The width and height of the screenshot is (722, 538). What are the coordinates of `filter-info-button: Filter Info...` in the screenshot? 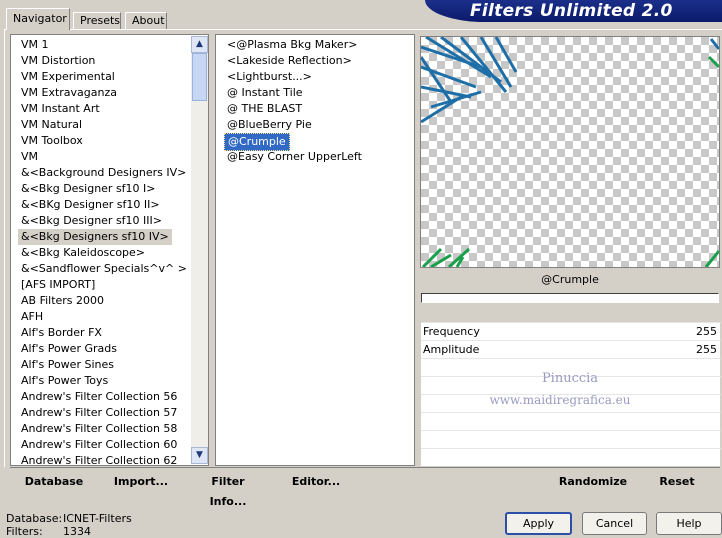 It's located at (228, 490).